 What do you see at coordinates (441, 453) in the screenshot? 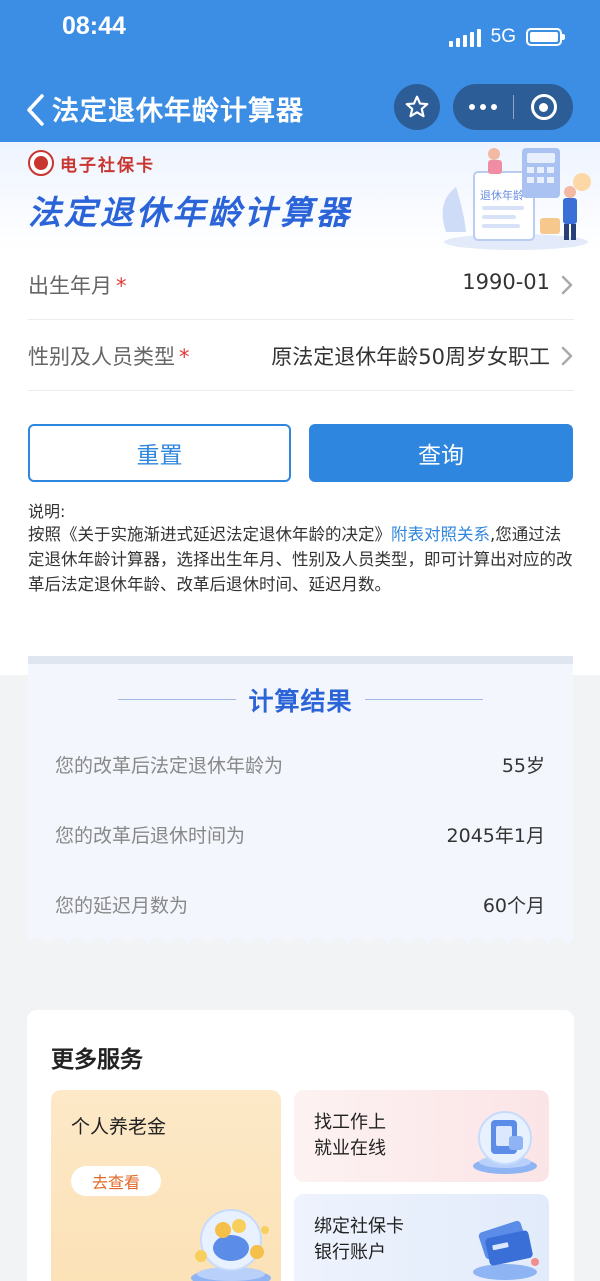
I see `query-button: 查询` at bounding box center [441, 453].